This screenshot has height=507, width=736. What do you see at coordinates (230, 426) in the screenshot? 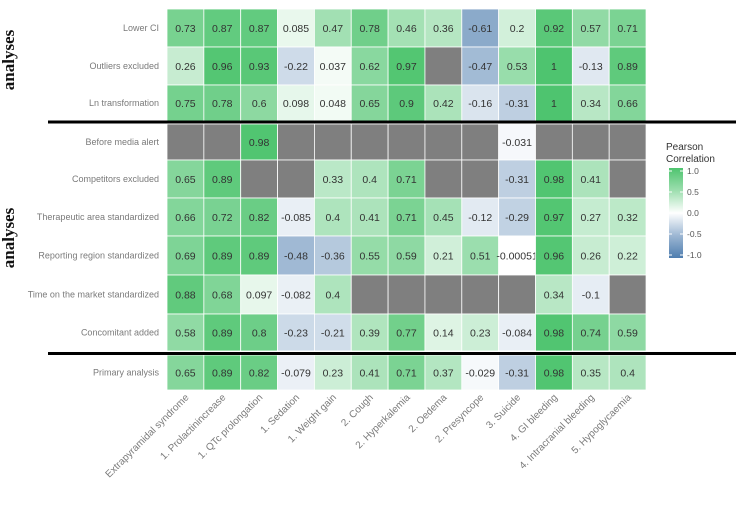
I see `column-label: 1. QTc prolongation` at bounding box center [230, 426].